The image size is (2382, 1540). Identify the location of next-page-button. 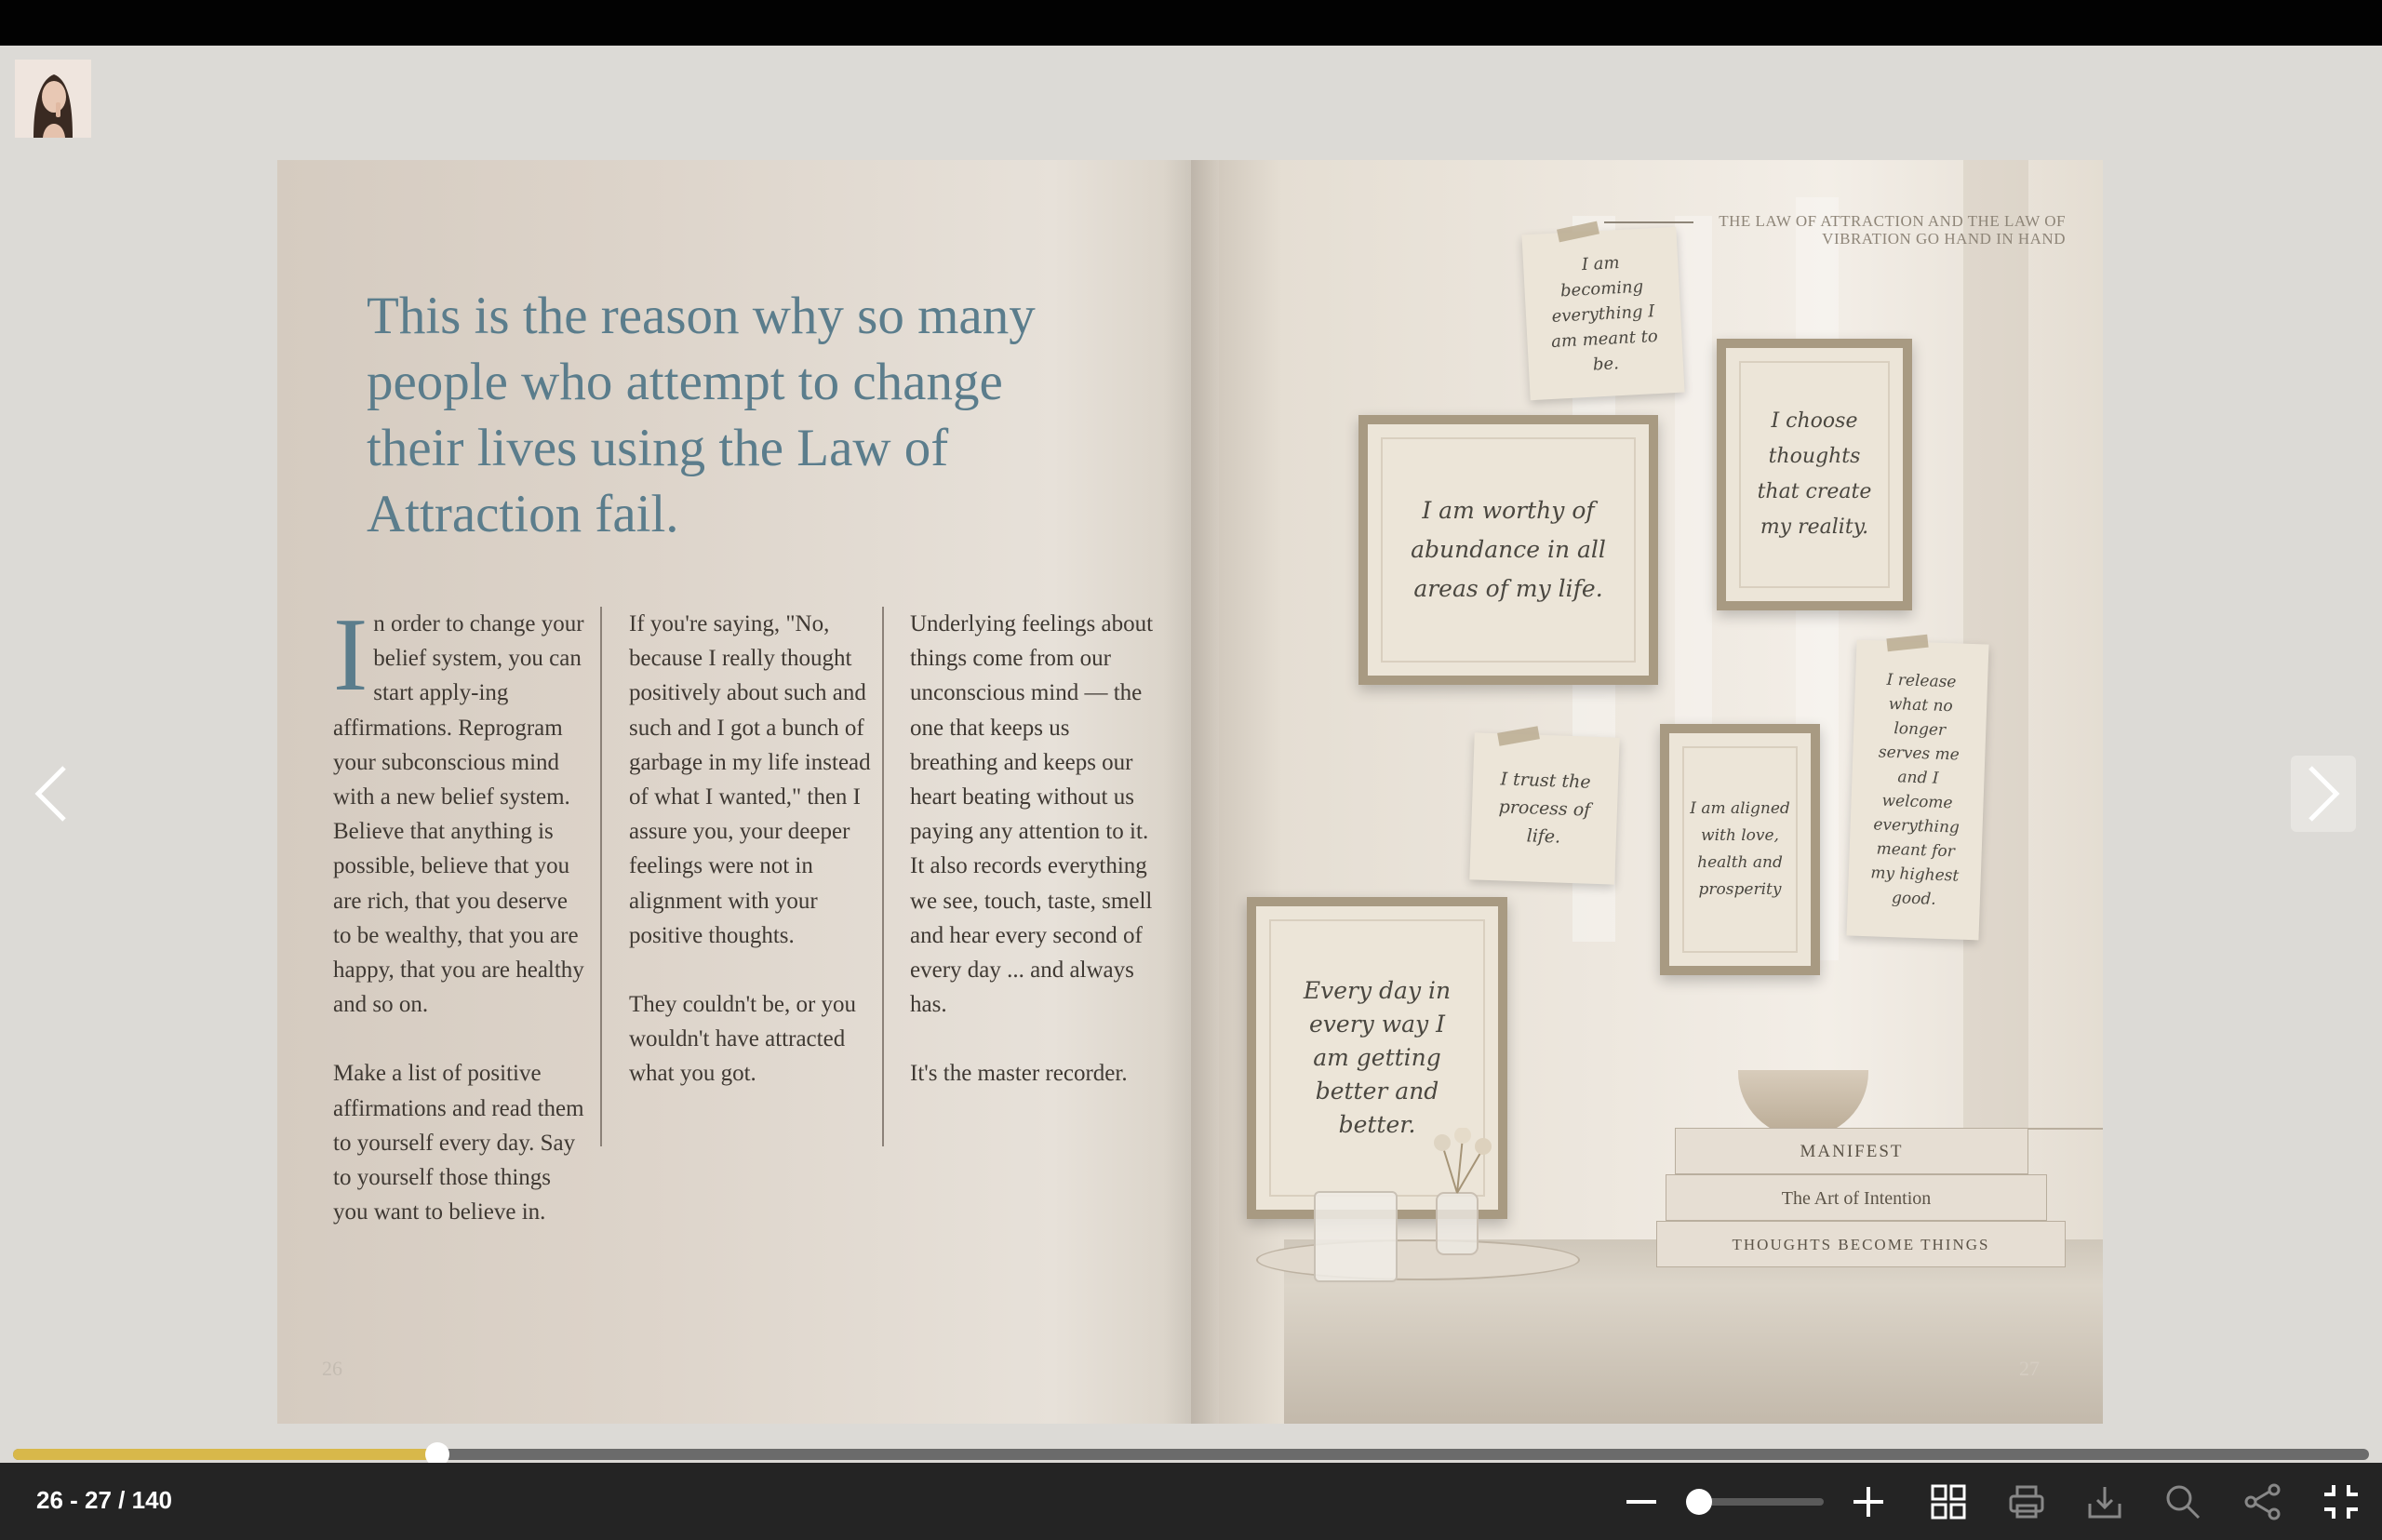
(2323, 794).